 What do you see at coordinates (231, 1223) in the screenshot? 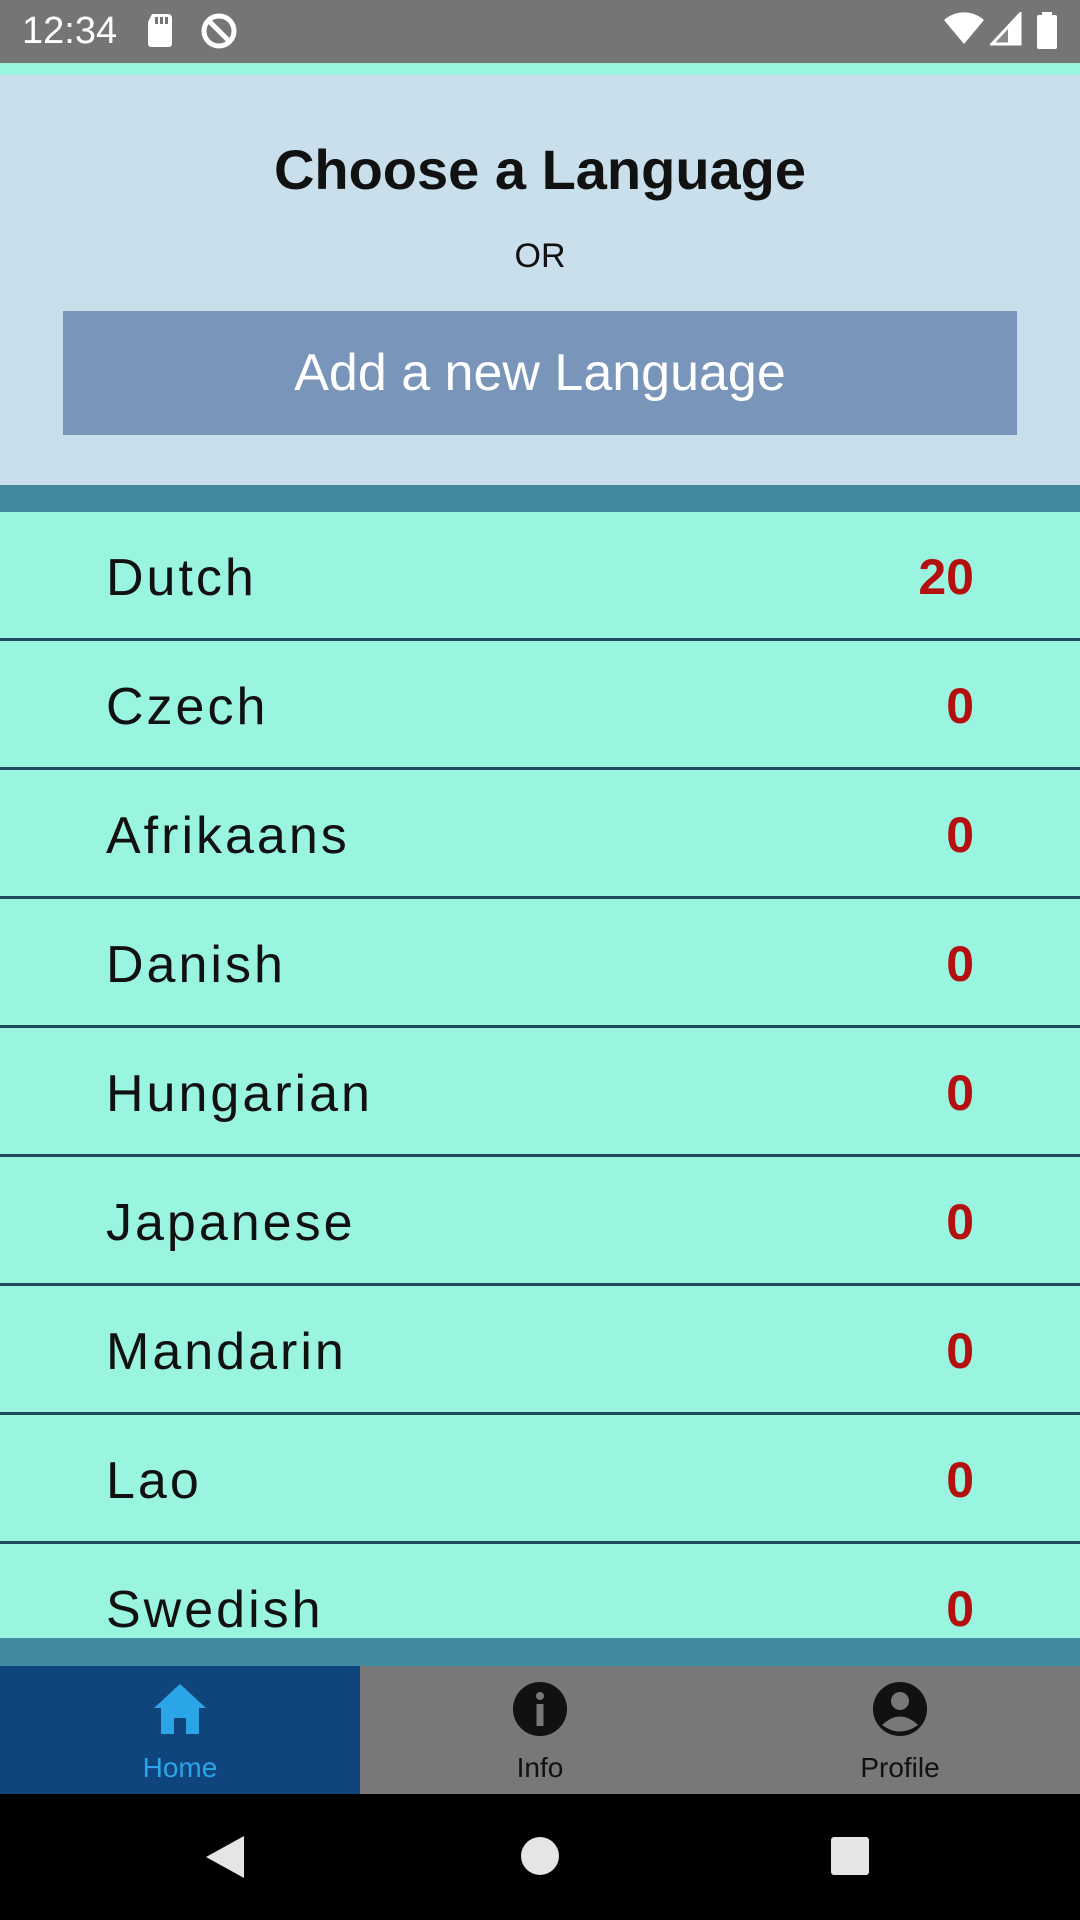
I see `language-name: Japanese` at bounding box center [231, 1223].